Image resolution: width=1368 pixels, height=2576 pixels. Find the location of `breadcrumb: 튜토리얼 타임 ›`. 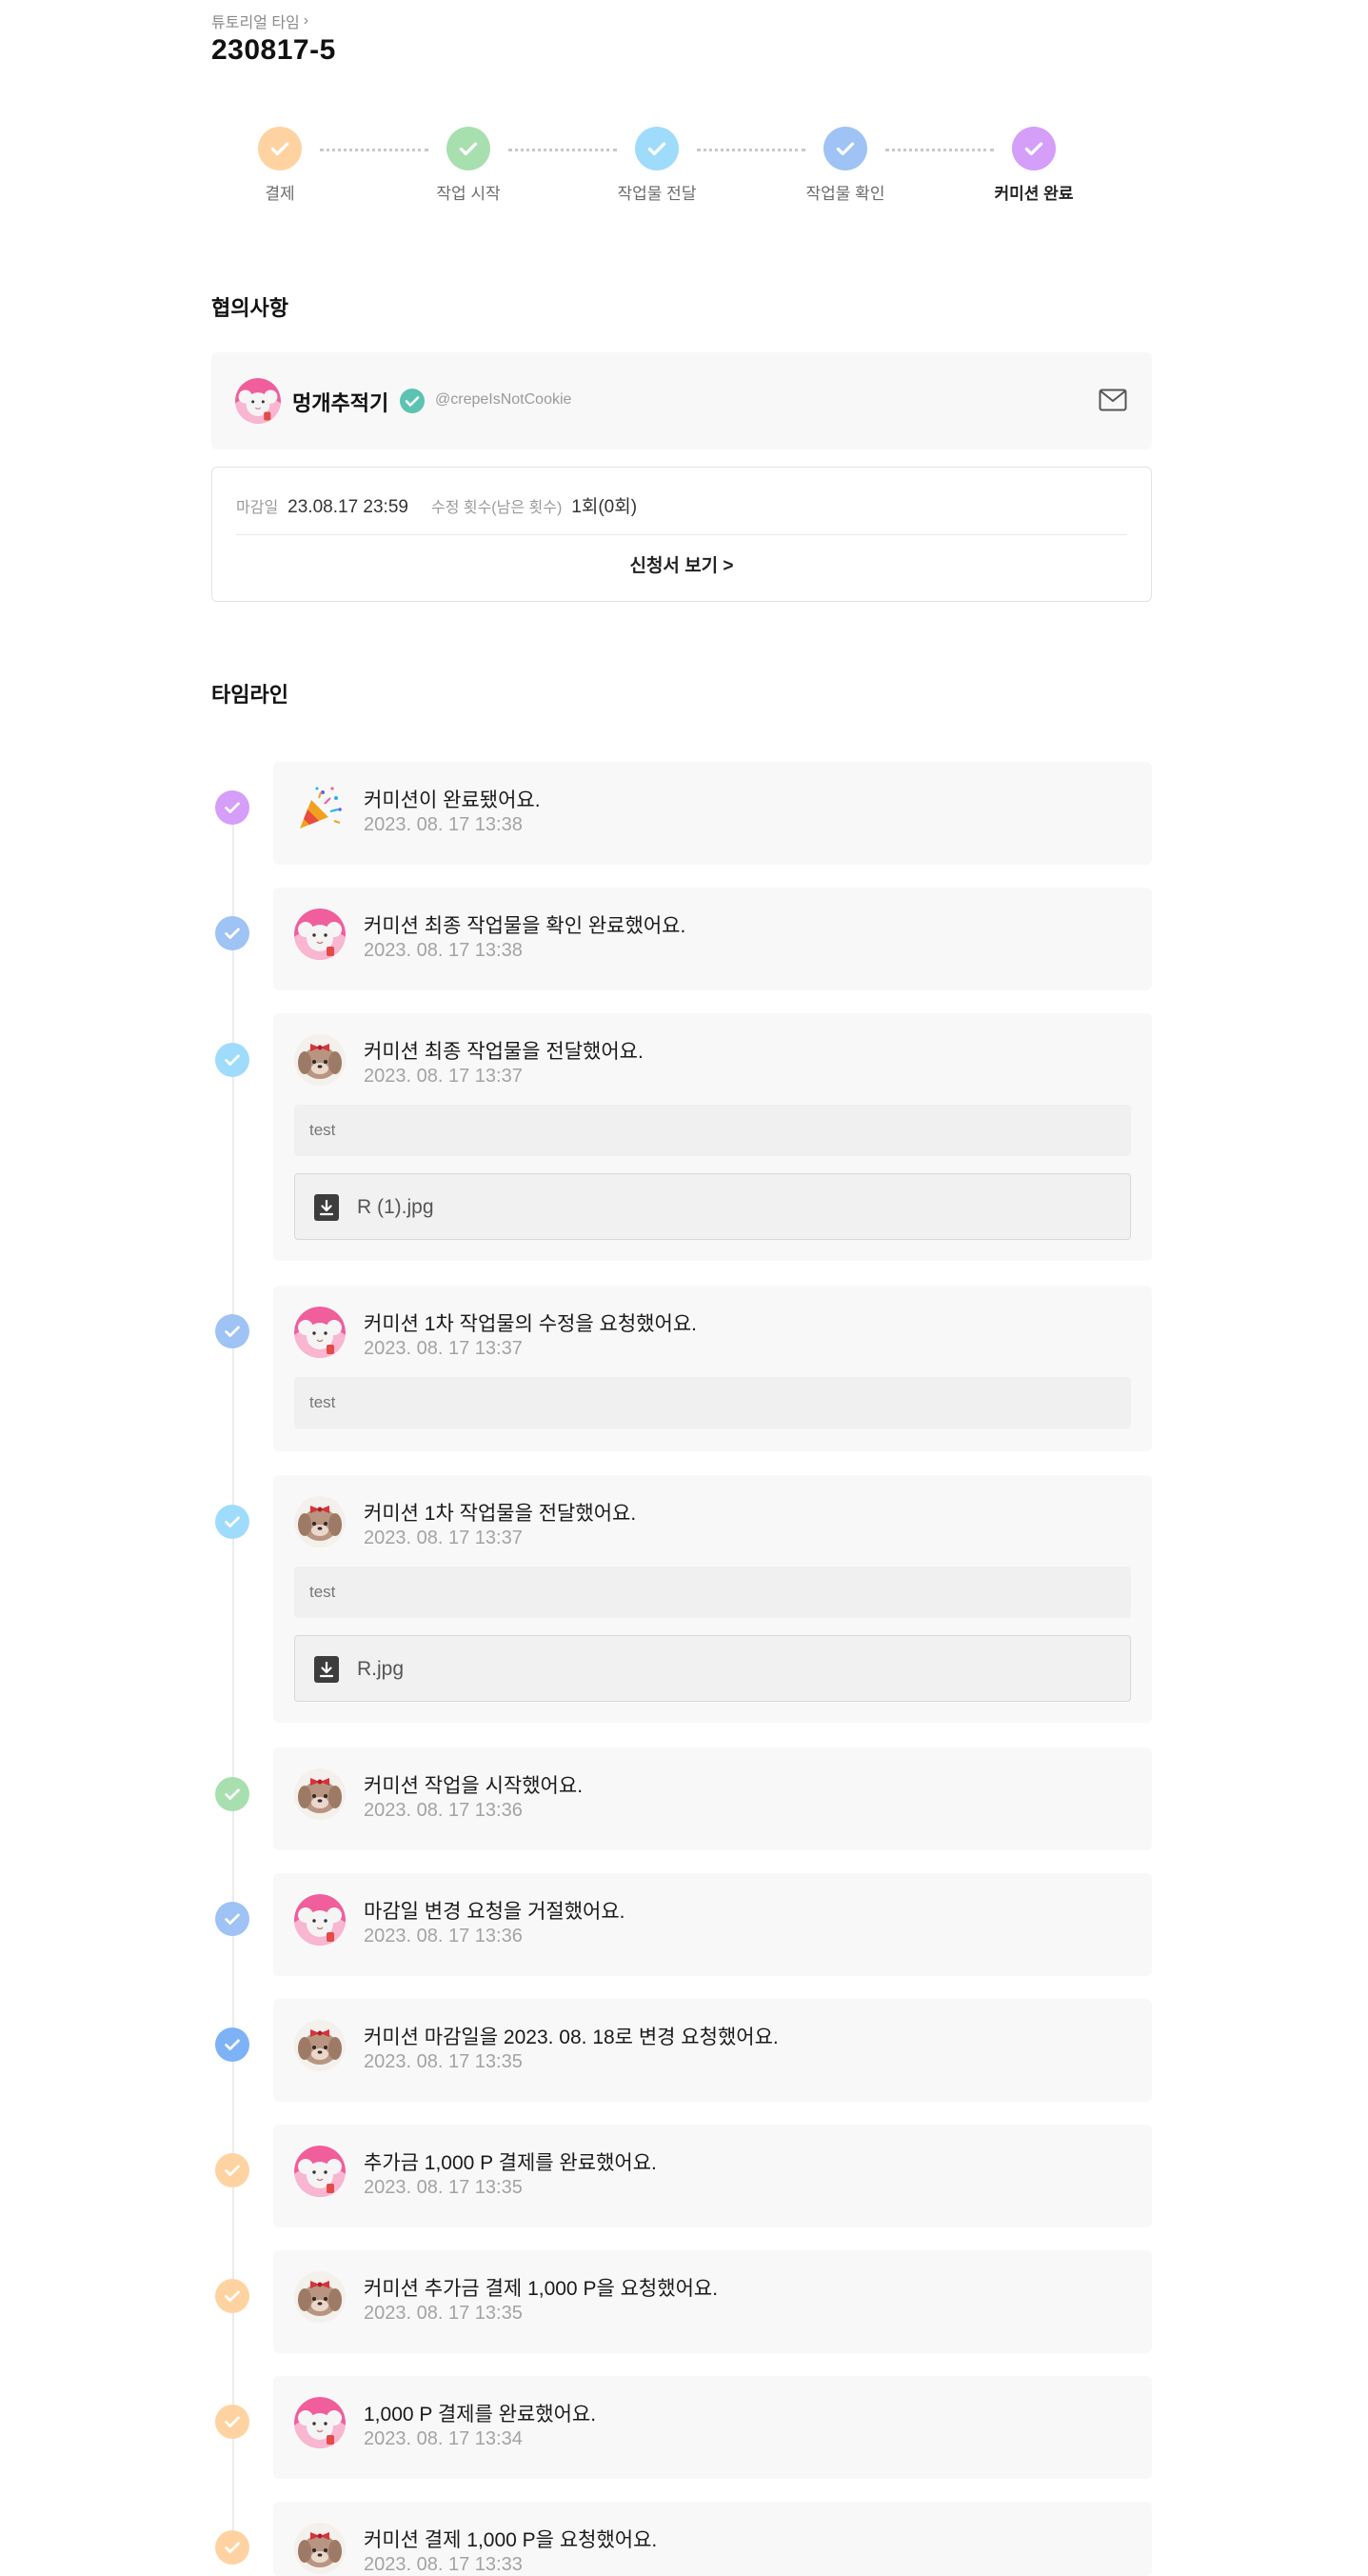

breadcrumb: 튜토리얼 타임 › is located at coordinates (259, 21).